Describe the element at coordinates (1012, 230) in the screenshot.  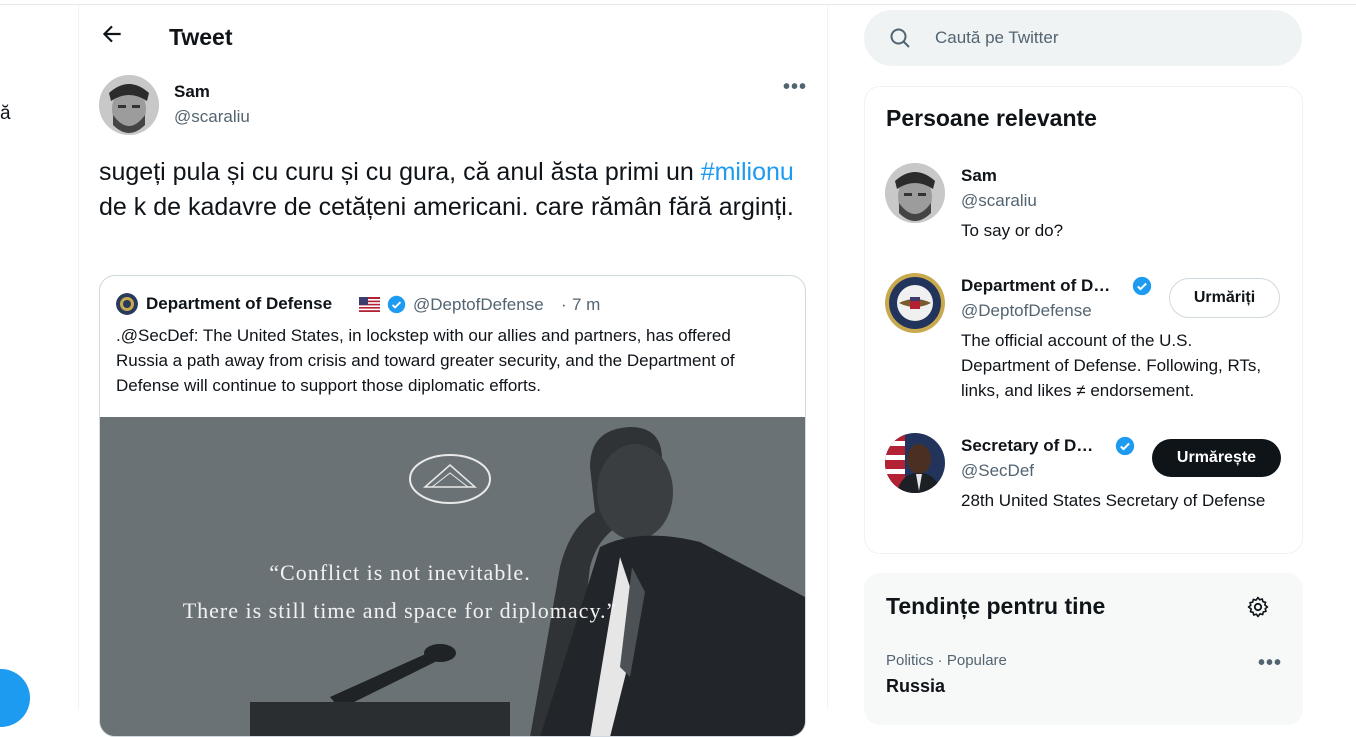
I see `person-bio: To say or do?` at that location.